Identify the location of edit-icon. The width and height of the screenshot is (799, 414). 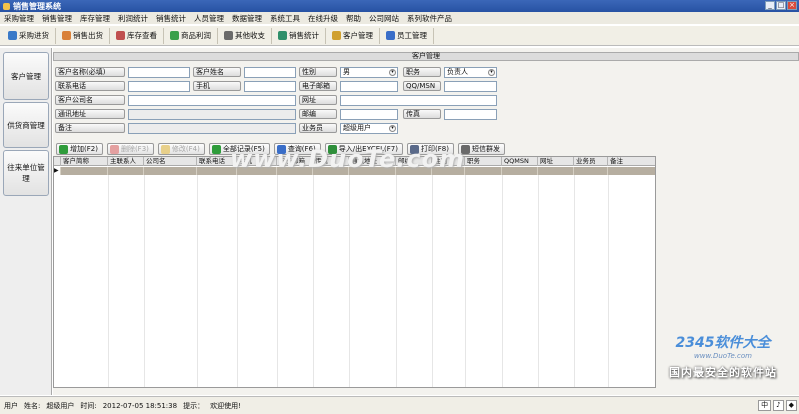
(165, 149).